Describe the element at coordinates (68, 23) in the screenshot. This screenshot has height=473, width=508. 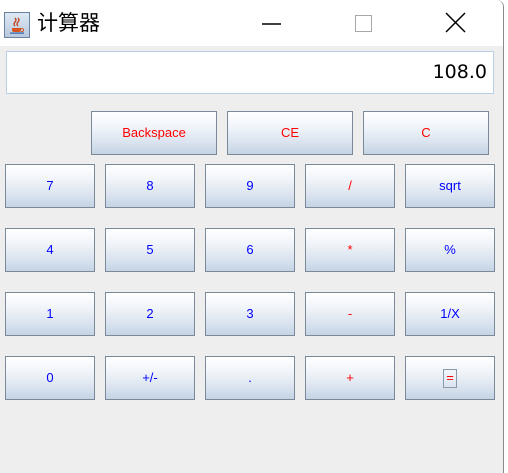
I see `window-title: 计算器` at that location.